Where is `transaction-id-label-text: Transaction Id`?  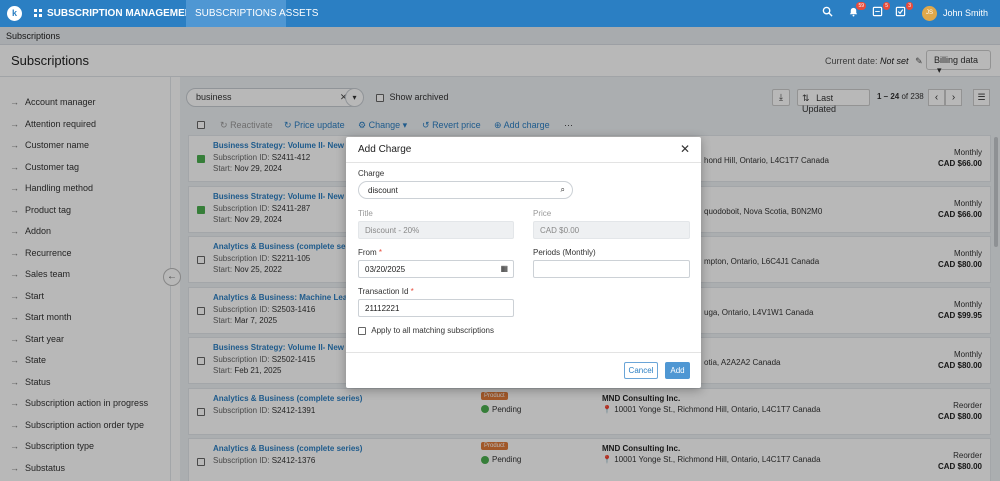 transaction-id-label-text: Transaction Id is located at coordinates (383, 291).